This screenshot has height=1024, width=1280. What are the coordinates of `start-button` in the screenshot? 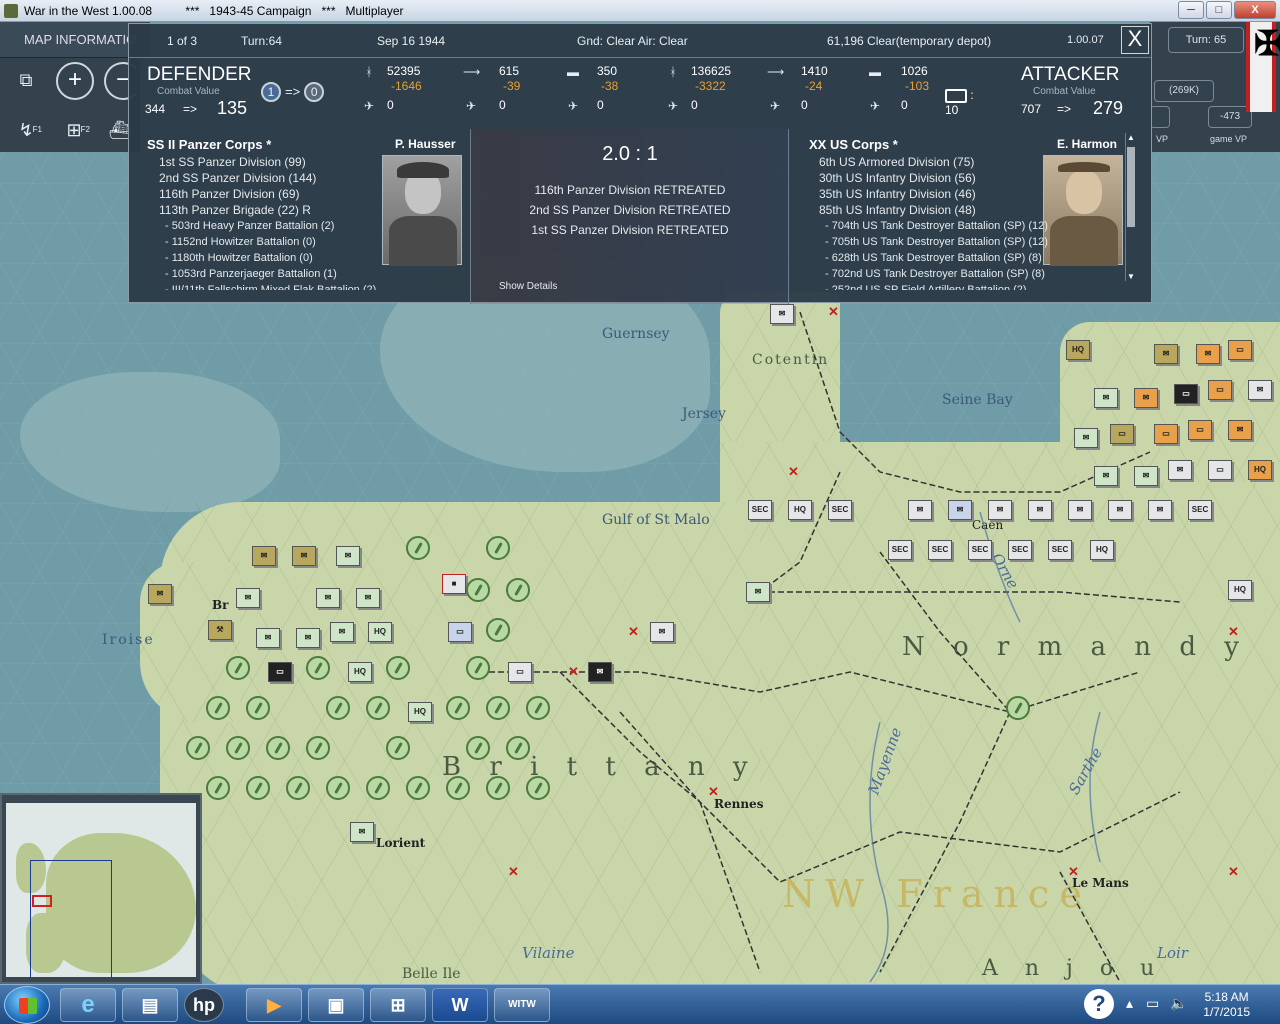 It's located at (27, 1005).